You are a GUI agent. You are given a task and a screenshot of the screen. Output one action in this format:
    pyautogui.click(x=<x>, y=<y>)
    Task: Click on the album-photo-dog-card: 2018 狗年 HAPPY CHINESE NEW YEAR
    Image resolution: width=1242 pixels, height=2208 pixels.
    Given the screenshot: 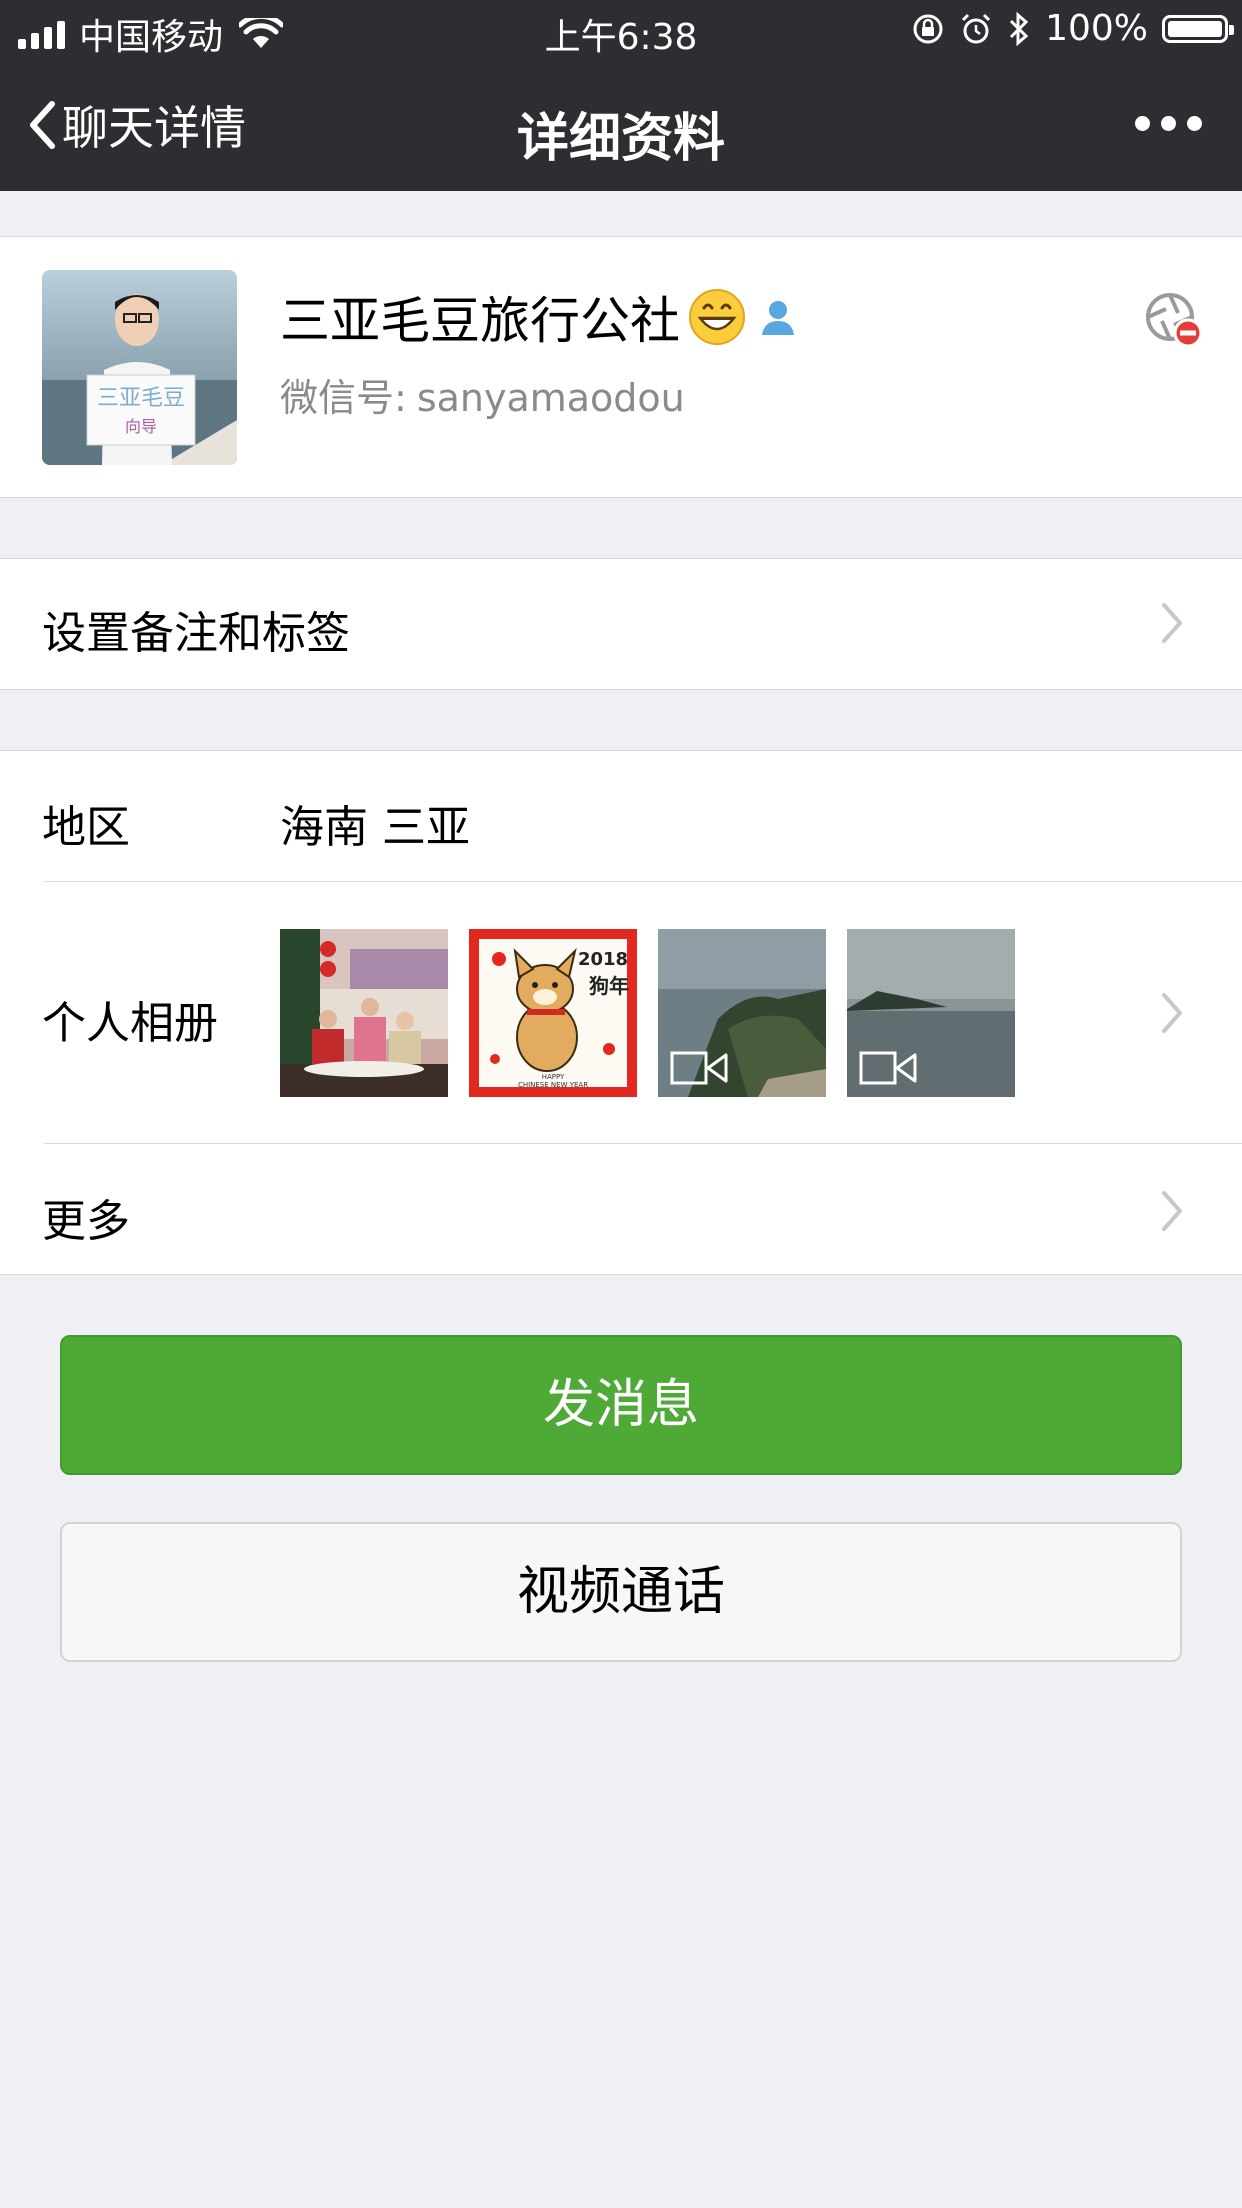 What is the action you would take?
    pyautogui.click(x=553, y=1013)
    